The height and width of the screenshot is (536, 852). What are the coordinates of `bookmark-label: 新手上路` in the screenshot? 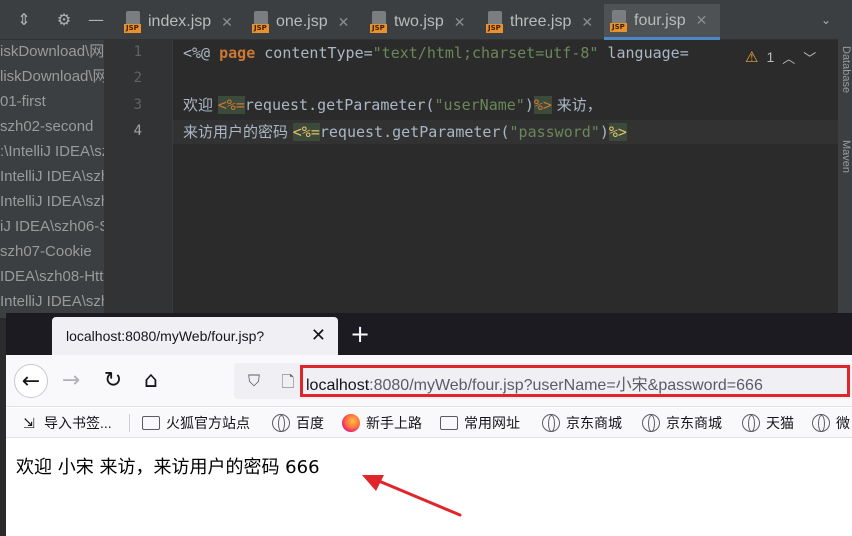 It's located at (394, 423).